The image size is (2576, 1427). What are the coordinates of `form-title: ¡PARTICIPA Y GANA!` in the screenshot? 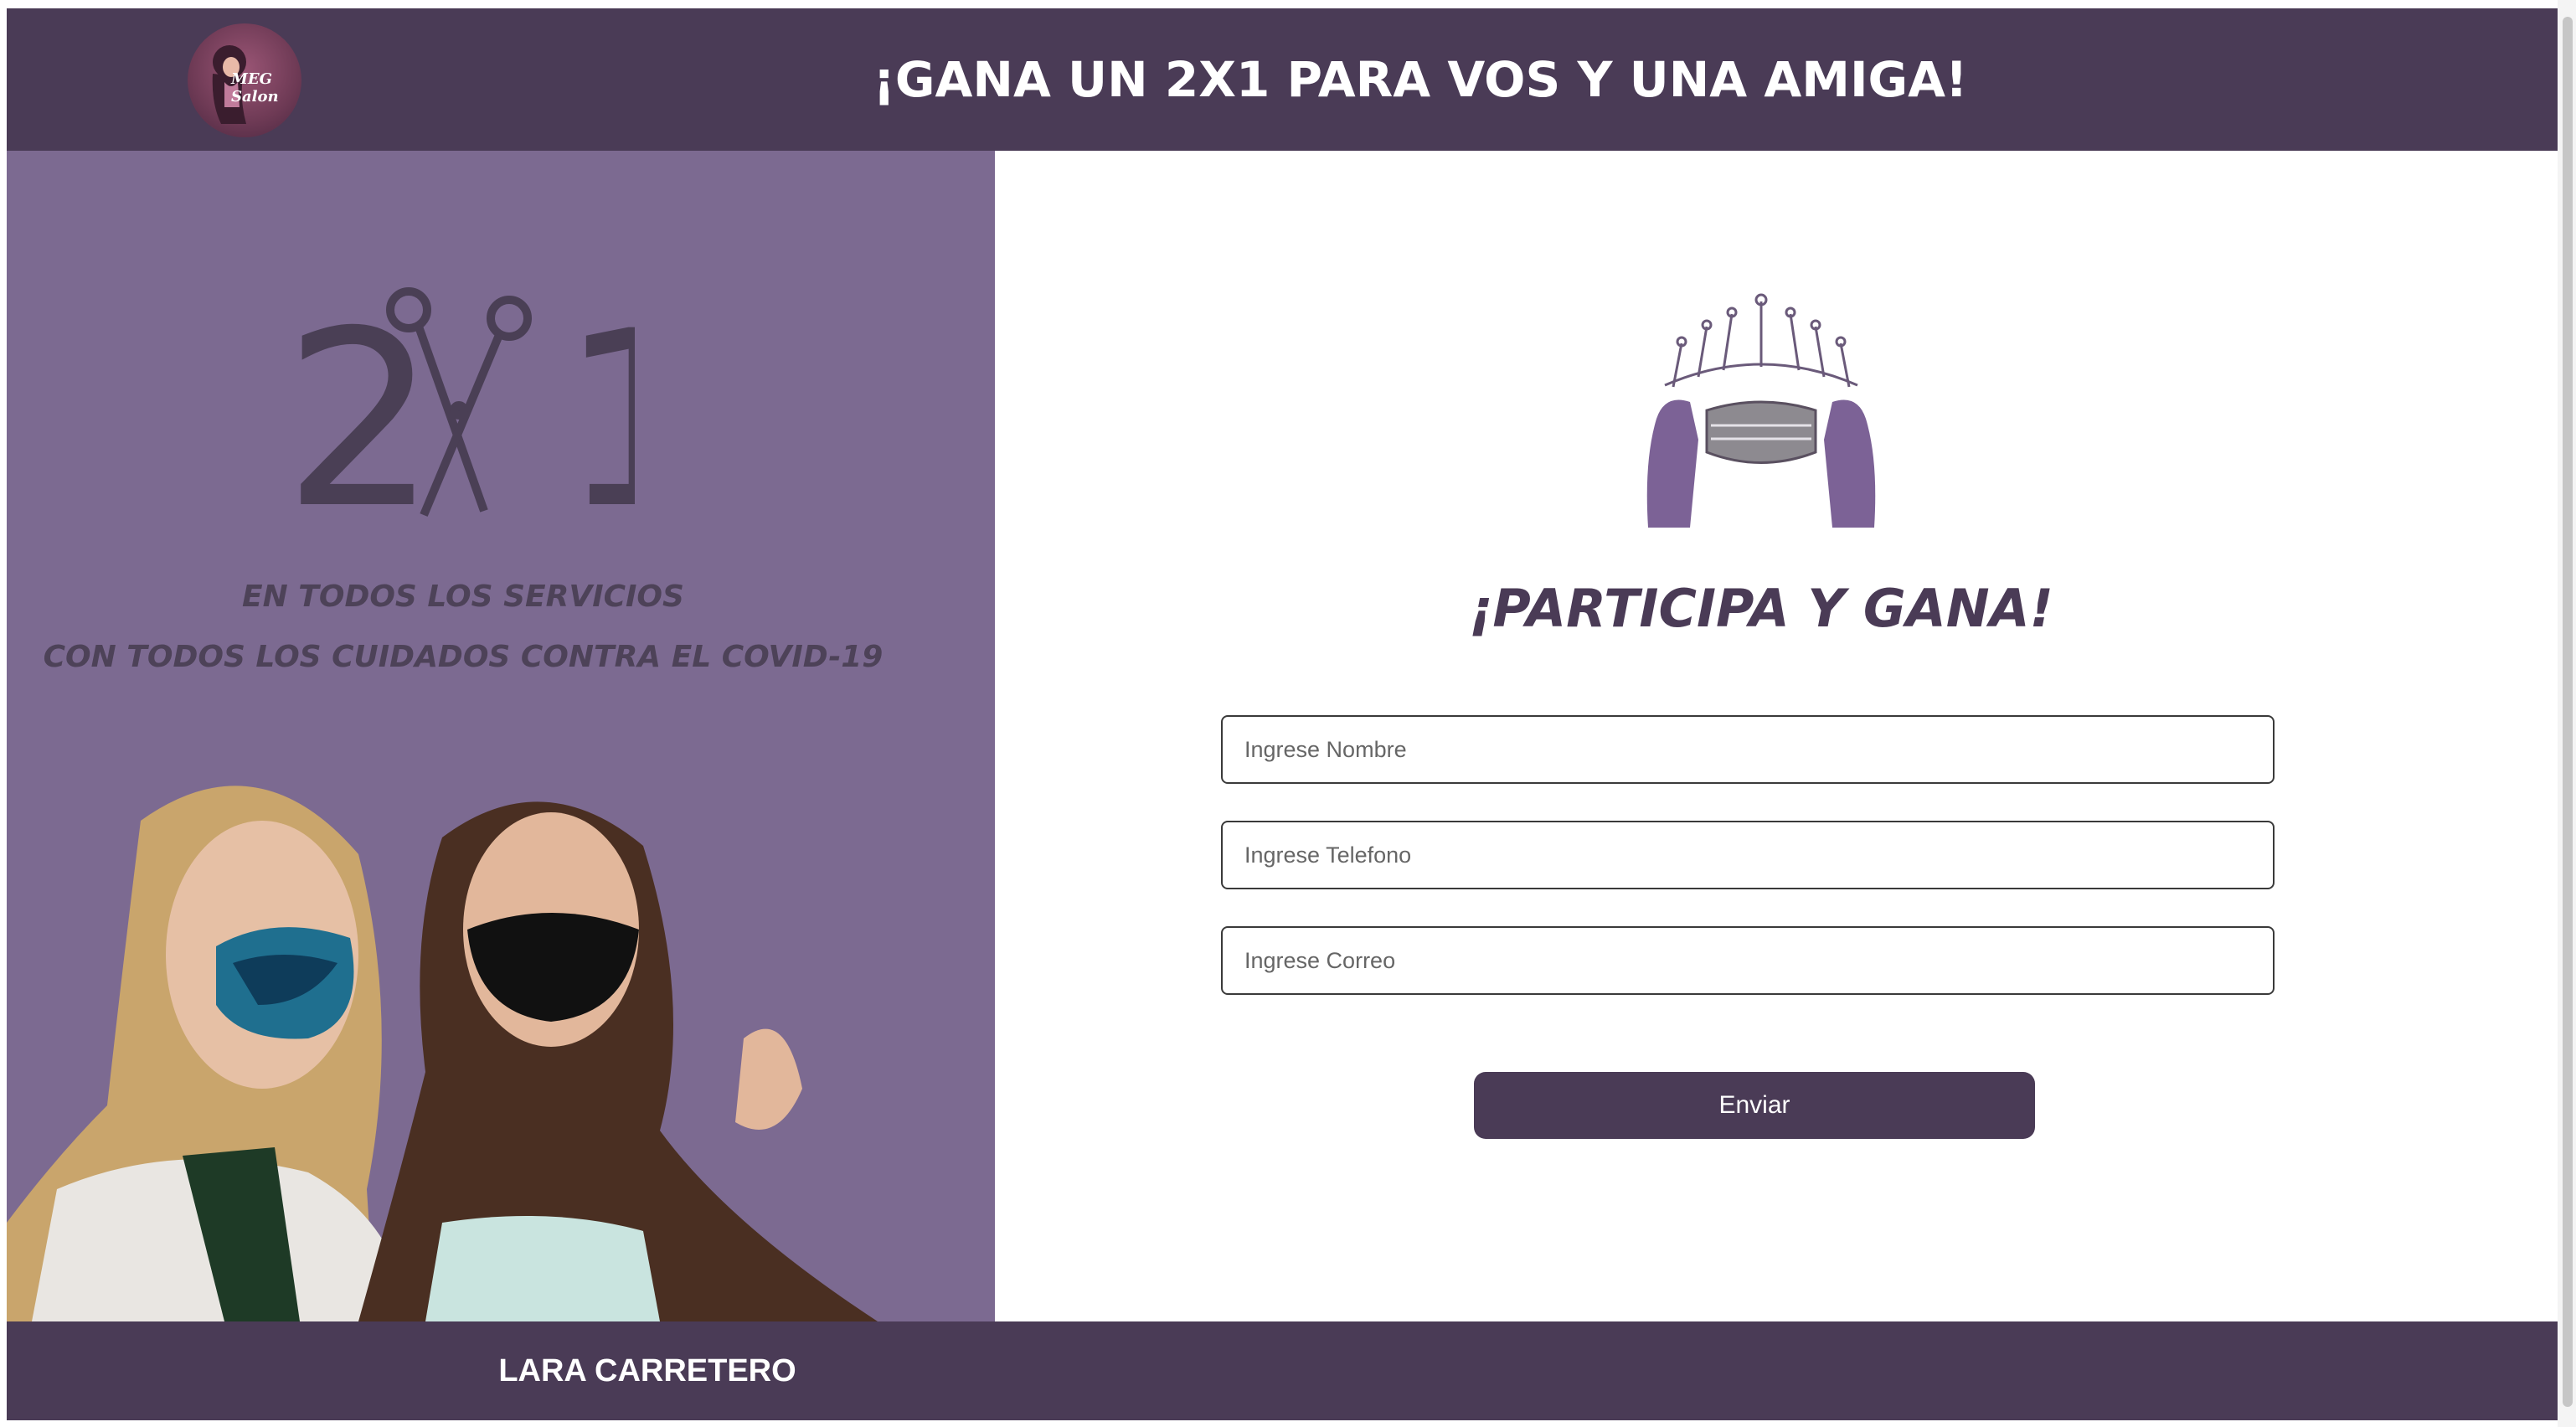 It's located at (1761, 608).